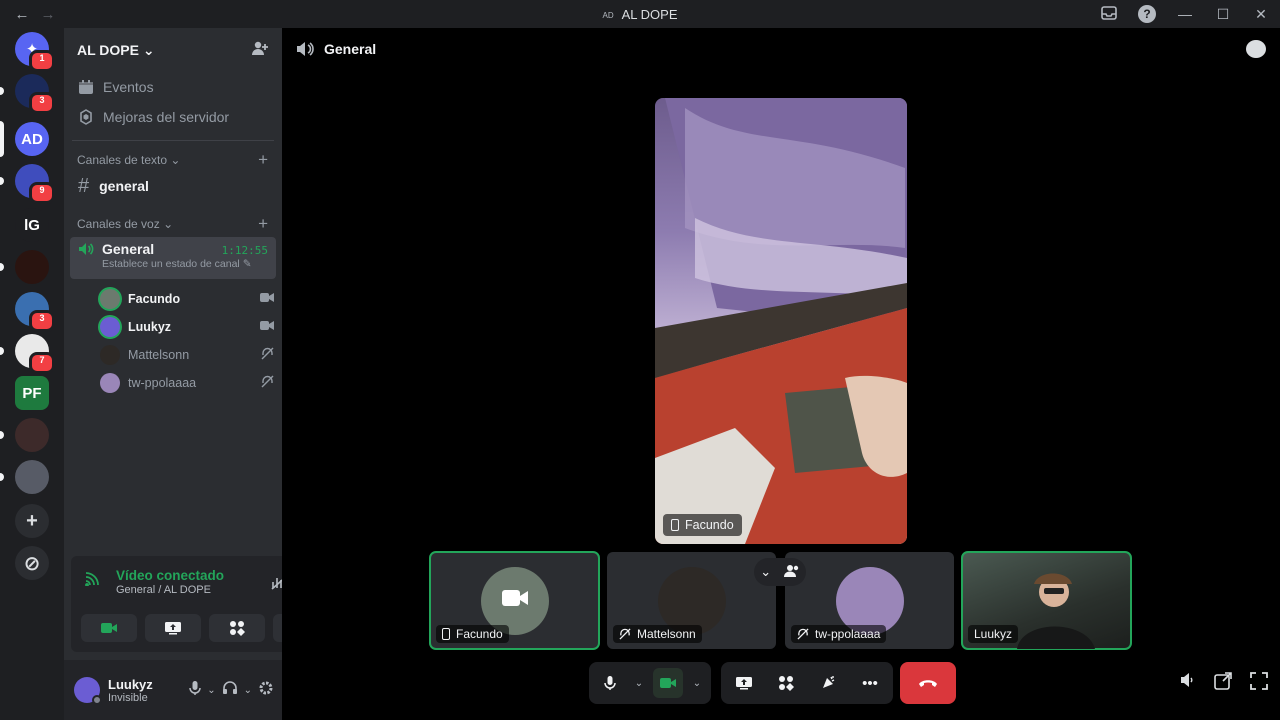 This screenshot has width=1280, height=720. Describe the element at coordinates (791, 572) in the screenshot. I see `people-icon` at that location.